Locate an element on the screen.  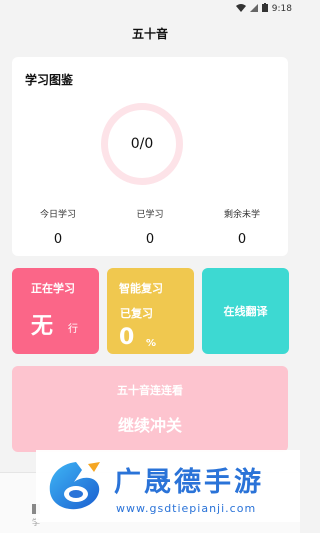
stats-heading: 学习图鉴 is located at coordinates (49, 80).